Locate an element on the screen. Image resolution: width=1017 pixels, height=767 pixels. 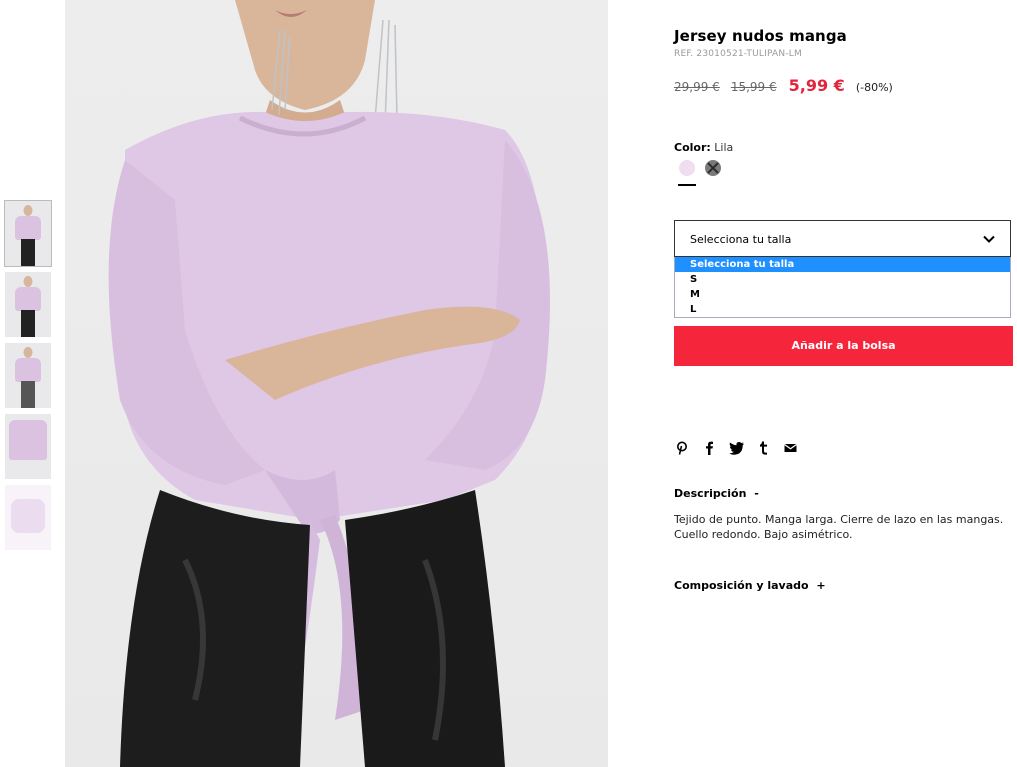
size-select: Selecciona tu talla is located at coordinates (842, 238).